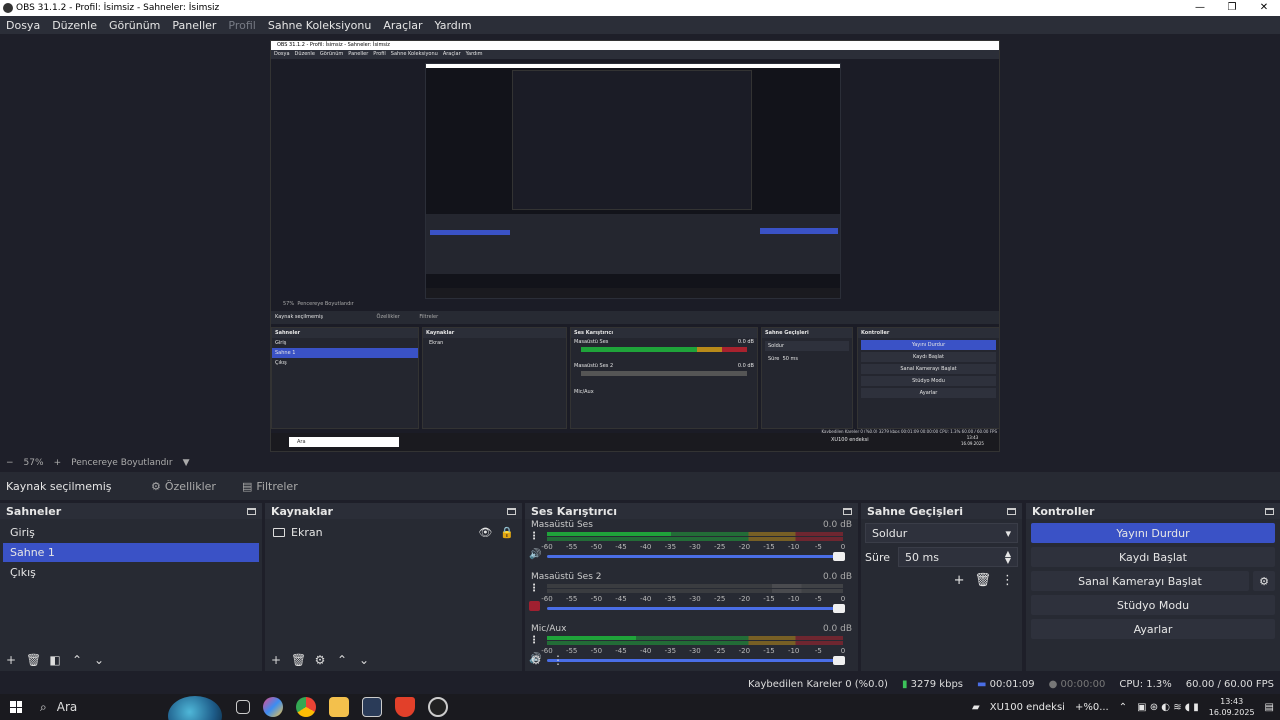  I want to click on transition-menu-icon: ⋮, so click(1007, 580).